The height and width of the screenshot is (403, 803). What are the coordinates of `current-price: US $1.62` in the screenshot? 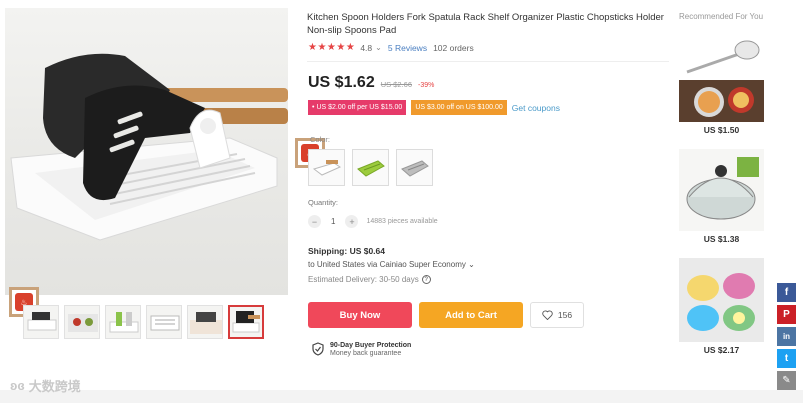 It's located at (341, 82).